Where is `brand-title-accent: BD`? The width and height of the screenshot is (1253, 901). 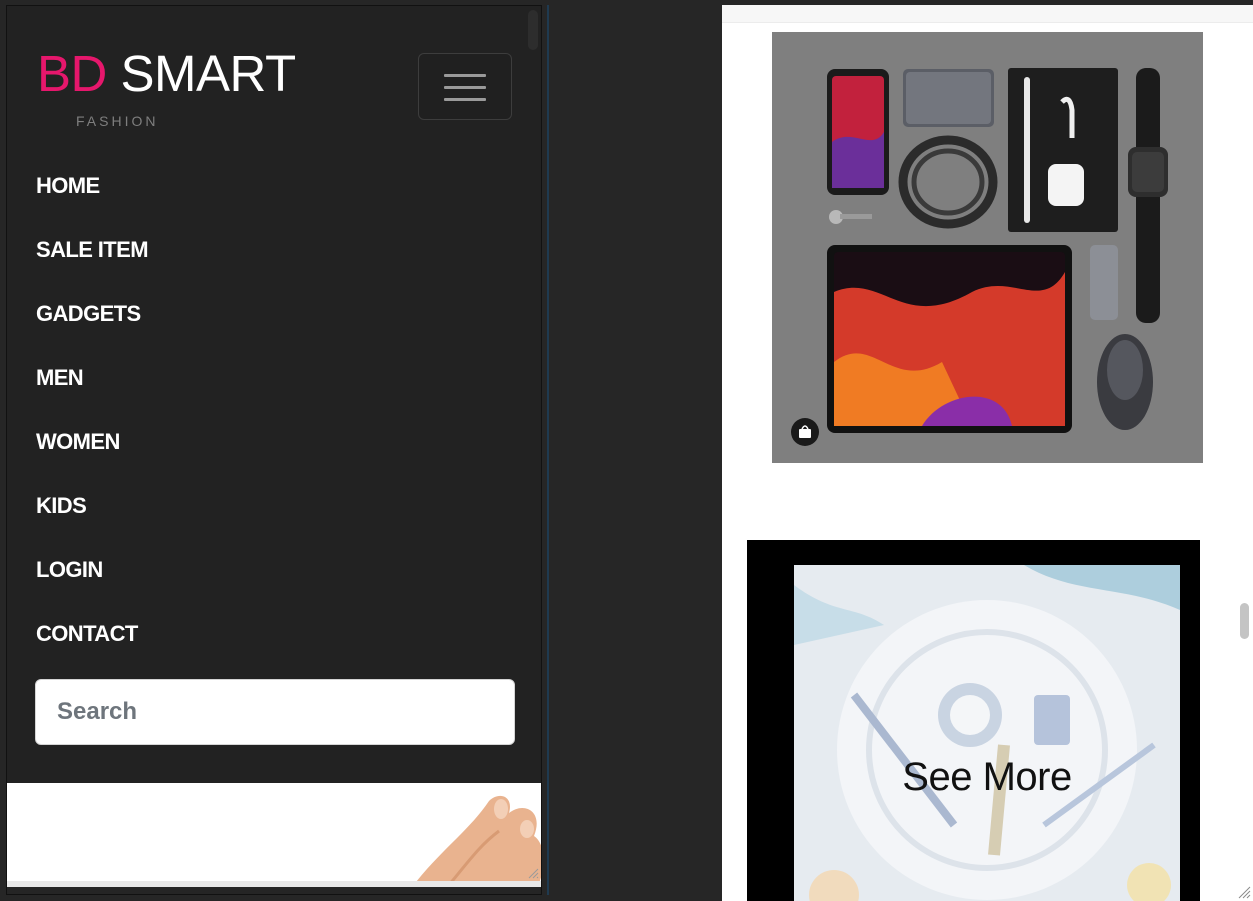 brand-title-accent: BD is located at coordinates (72, 73).